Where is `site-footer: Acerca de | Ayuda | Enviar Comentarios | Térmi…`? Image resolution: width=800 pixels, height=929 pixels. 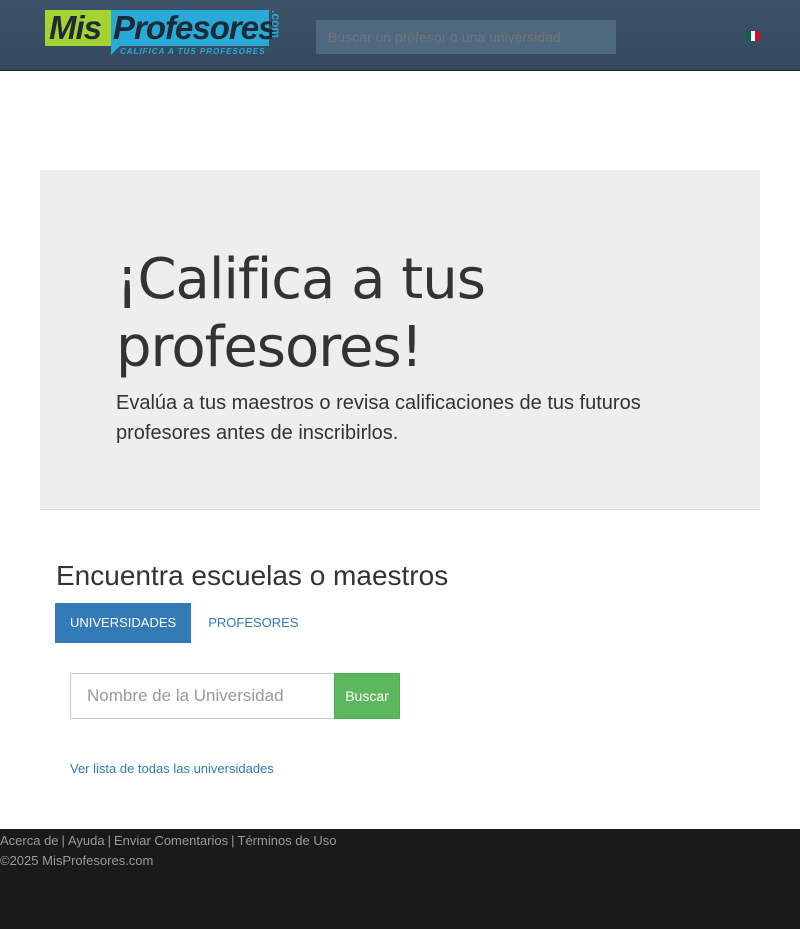 site-footer: Acerca de | Ayuda | Enviar Comentarios | Térmi… is located at coordinates (400, 879).